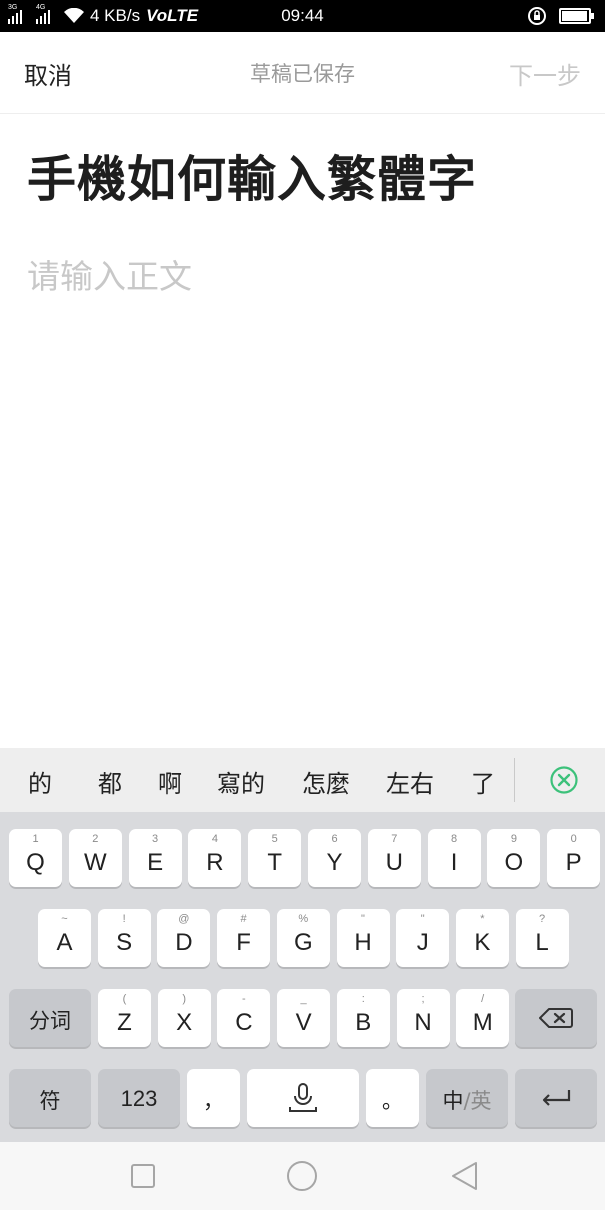 The image size is (605, 1210). What do you see at coordinates (139, 1098) in the screenshot?
I see `number-key: 123` at bounding box center [139, 1098].